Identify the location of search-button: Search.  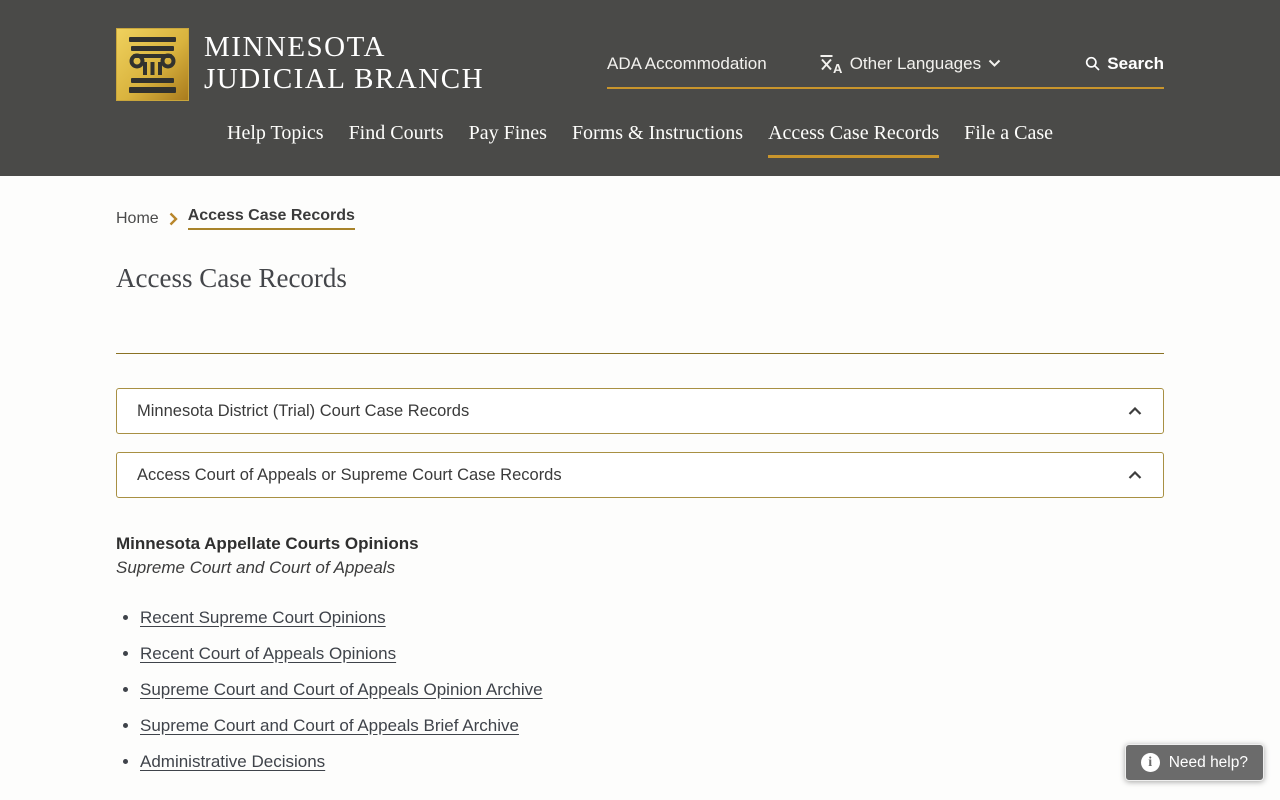
(1124, 64).